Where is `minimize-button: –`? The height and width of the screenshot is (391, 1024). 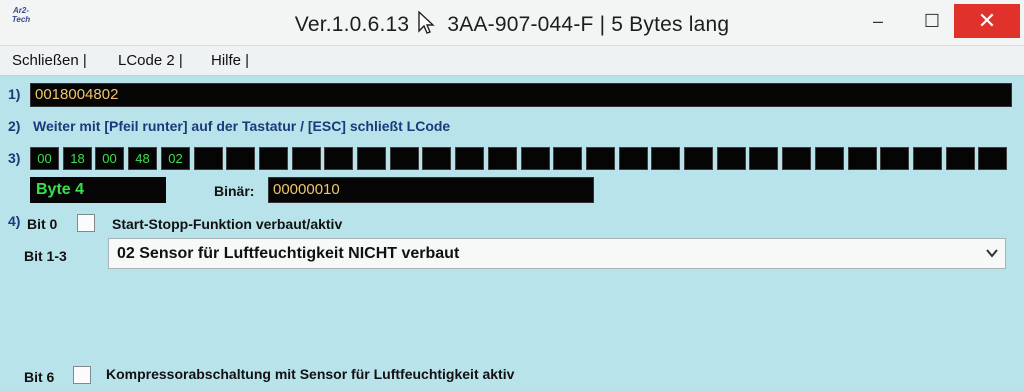
minimize-button: – is located at coordinates (878, 21).